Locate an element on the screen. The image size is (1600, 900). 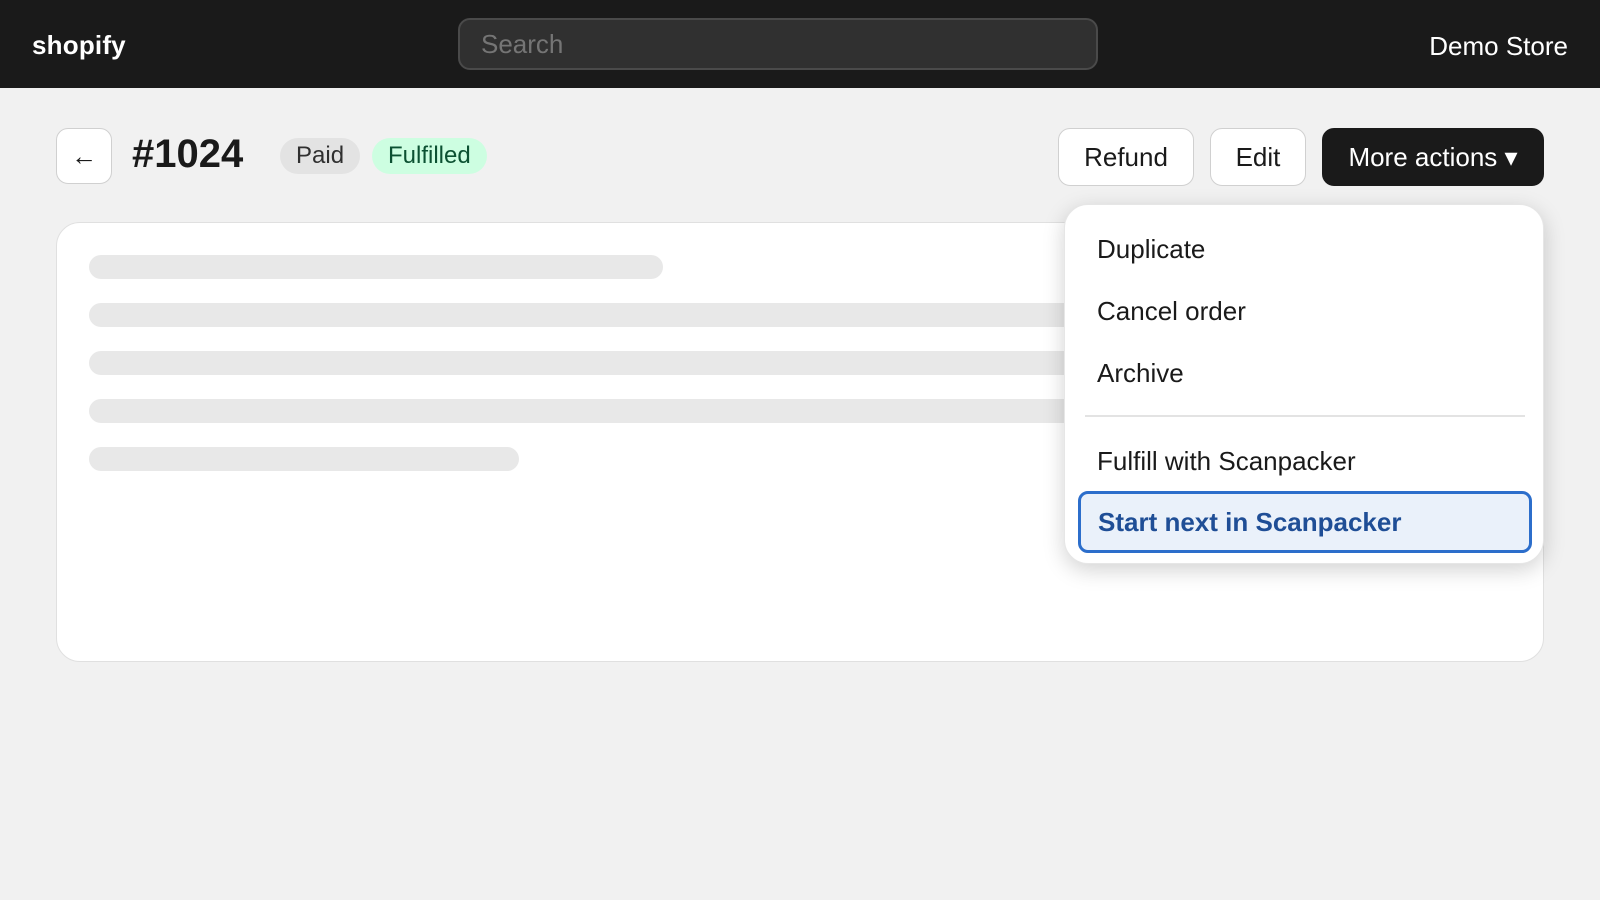
menu-item-archive: Archive is located at coordinates (1140, 373).